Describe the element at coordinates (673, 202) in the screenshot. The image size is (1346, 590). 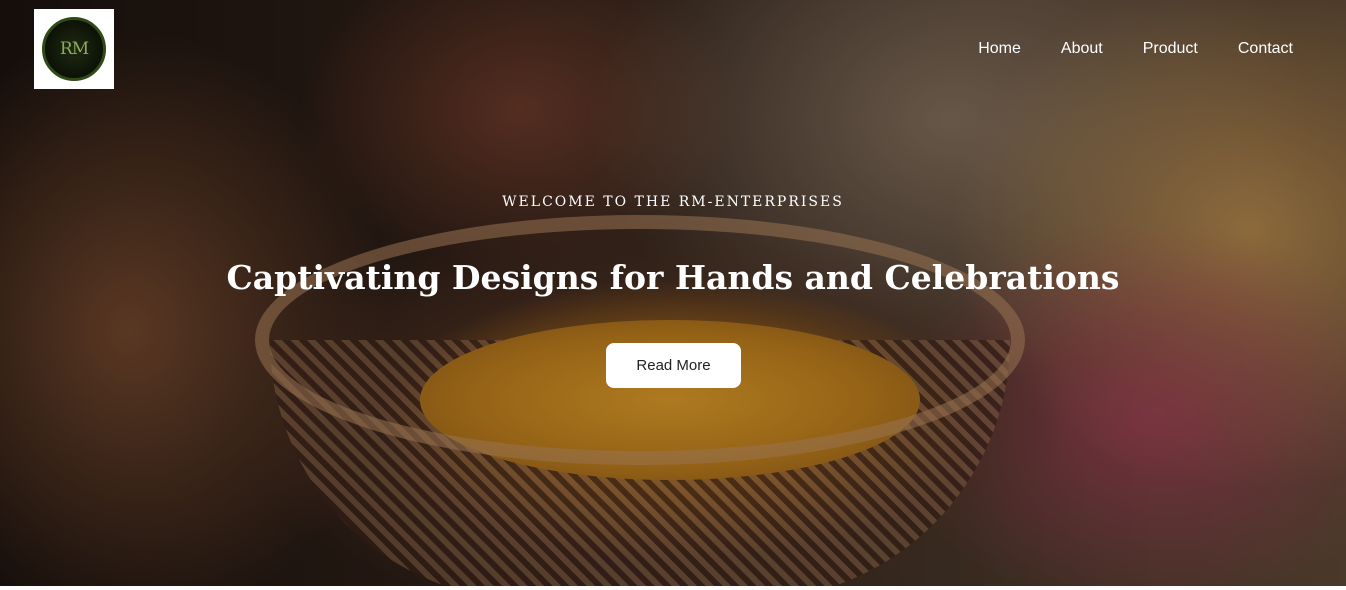
I see `hero-kicker: WELCOME TO THE RM-ENTERPRISES` at that location.